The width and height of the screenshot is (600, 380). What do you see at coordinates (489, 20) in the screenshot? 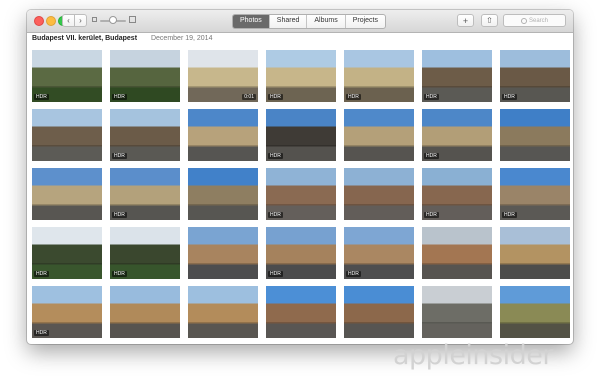
I see `share-button: ⇧` at bounding box center [489, 20].